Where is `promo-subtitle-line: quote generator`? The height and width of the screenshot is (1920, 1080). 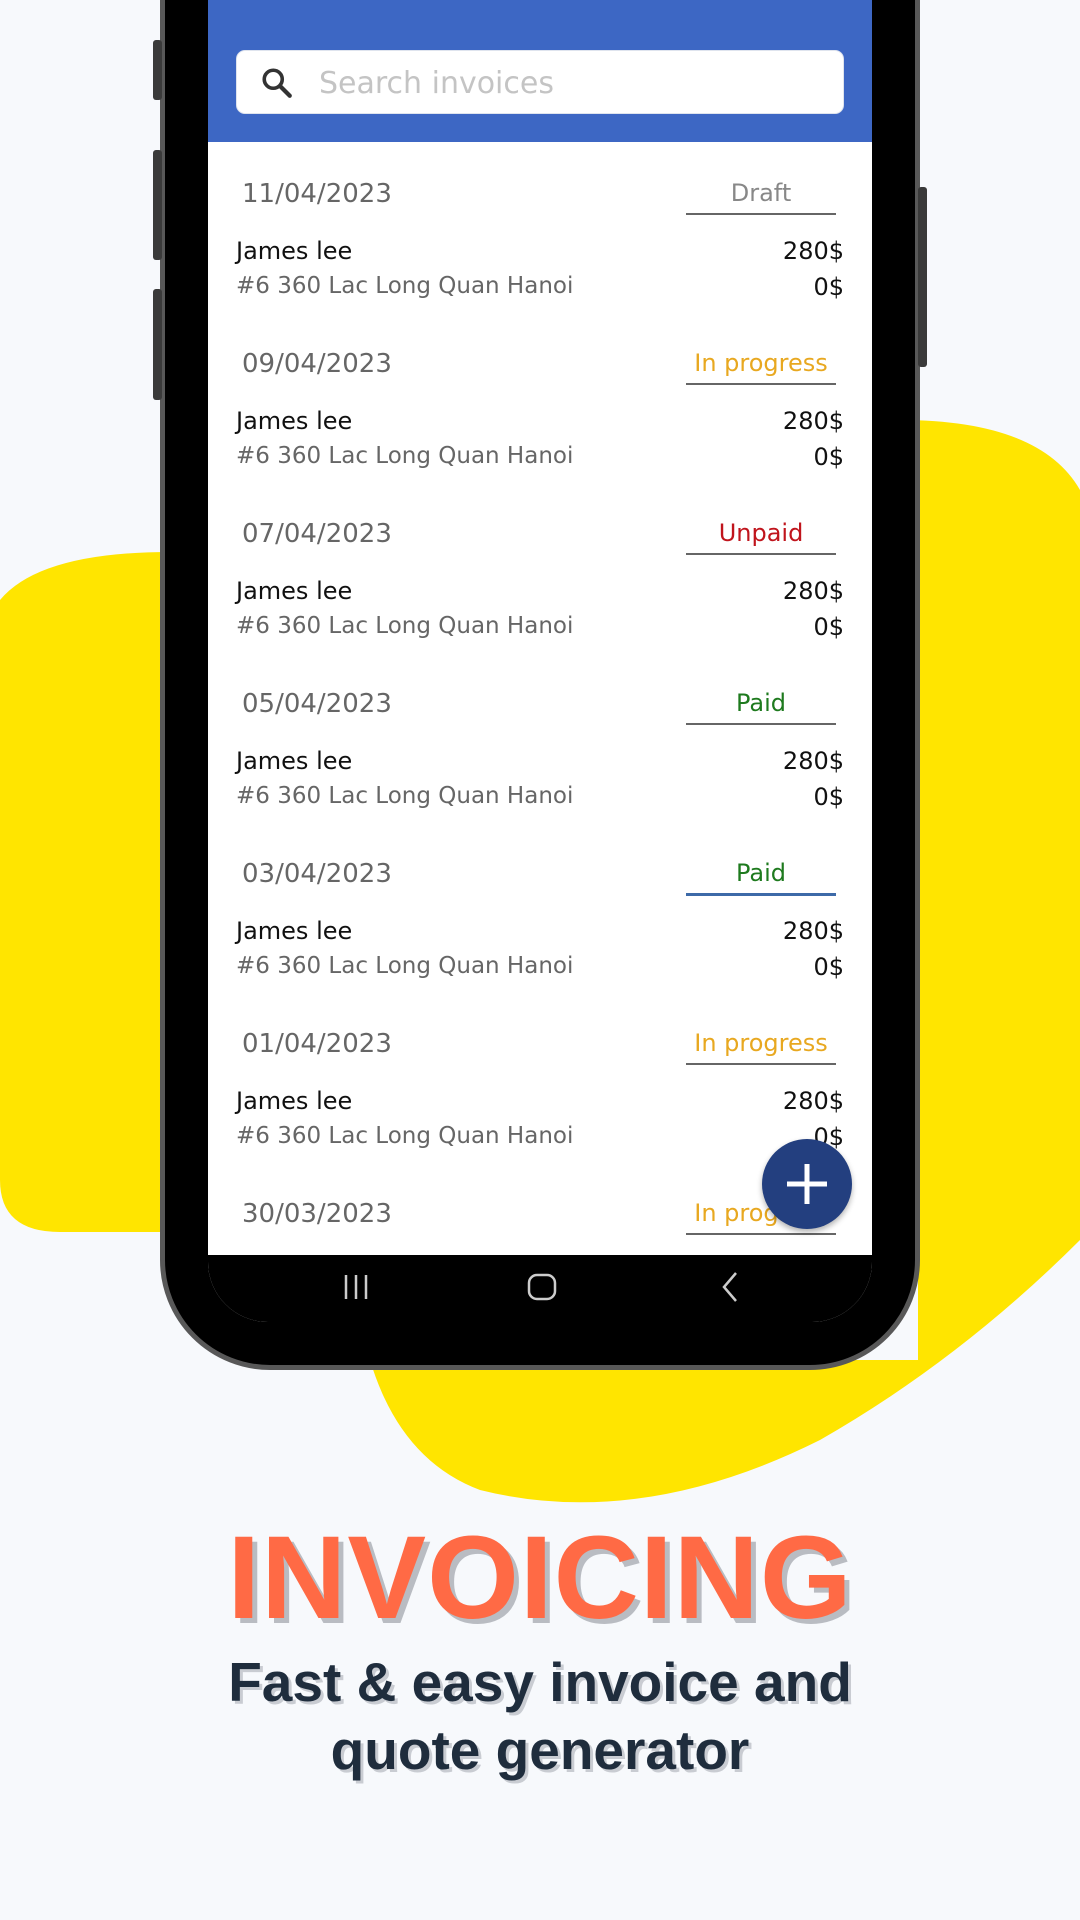 promo-subtitle-line: quote generator is located at coordinates (540, 1750).